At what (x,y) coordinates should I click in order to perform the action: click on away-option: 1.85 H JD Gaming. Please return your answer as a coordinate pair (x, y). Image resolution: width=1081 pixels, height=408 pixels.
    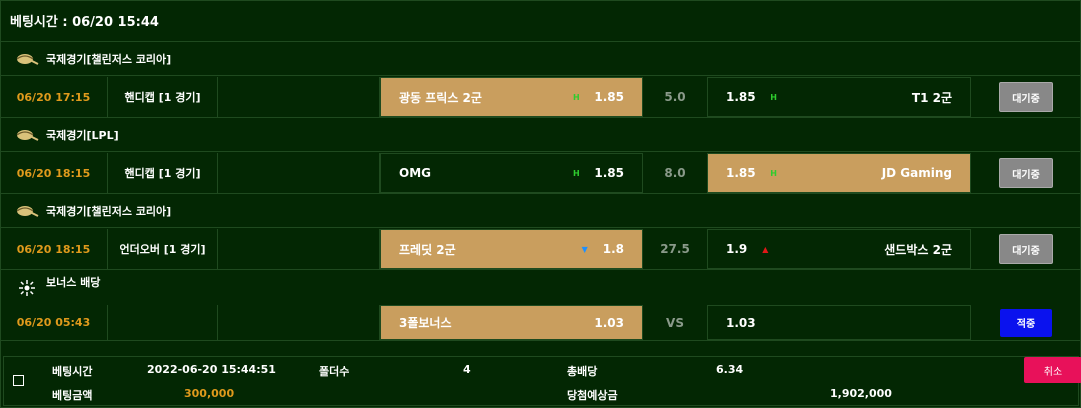
    Looking at the image, I should click on (839, 173).